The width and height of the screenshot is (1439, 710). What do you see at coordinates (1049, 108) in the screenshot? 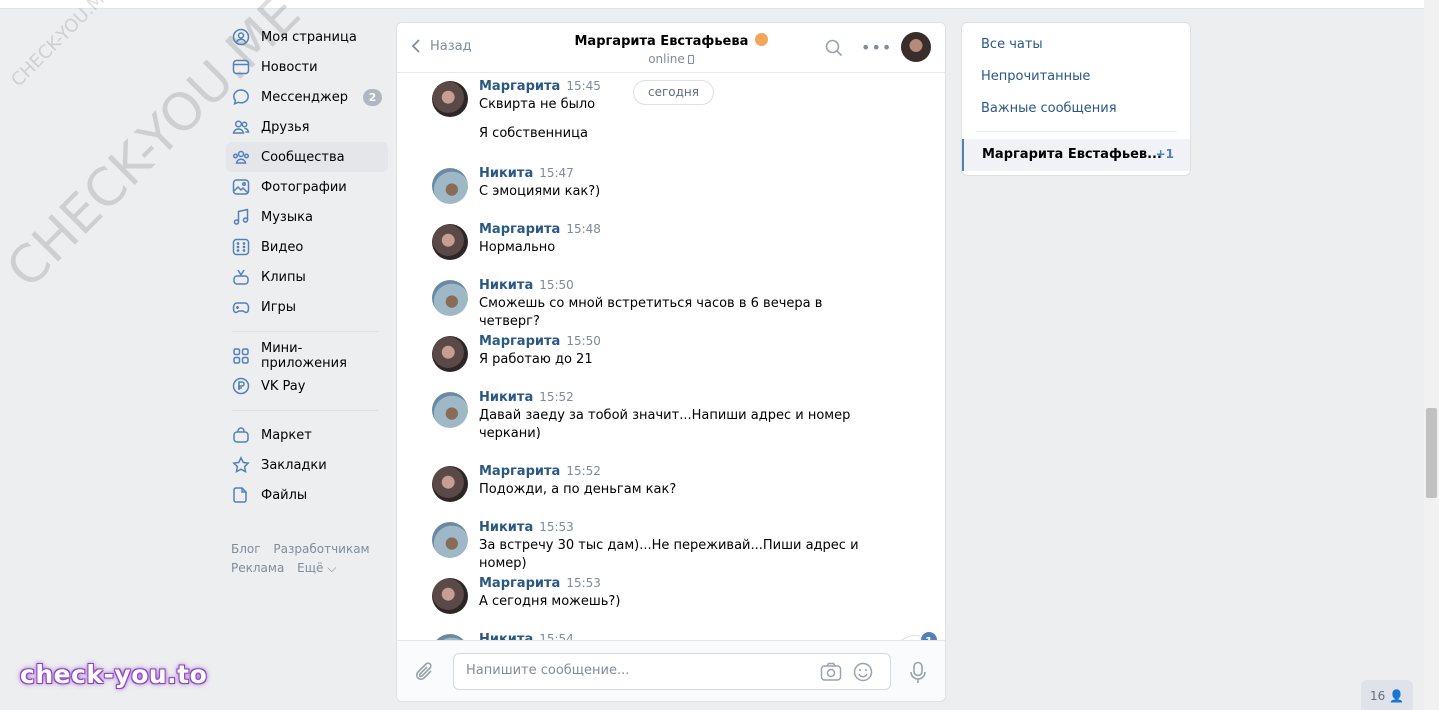
I see `folder-important: Важные сообщения` at bounding box center [1049, 108].